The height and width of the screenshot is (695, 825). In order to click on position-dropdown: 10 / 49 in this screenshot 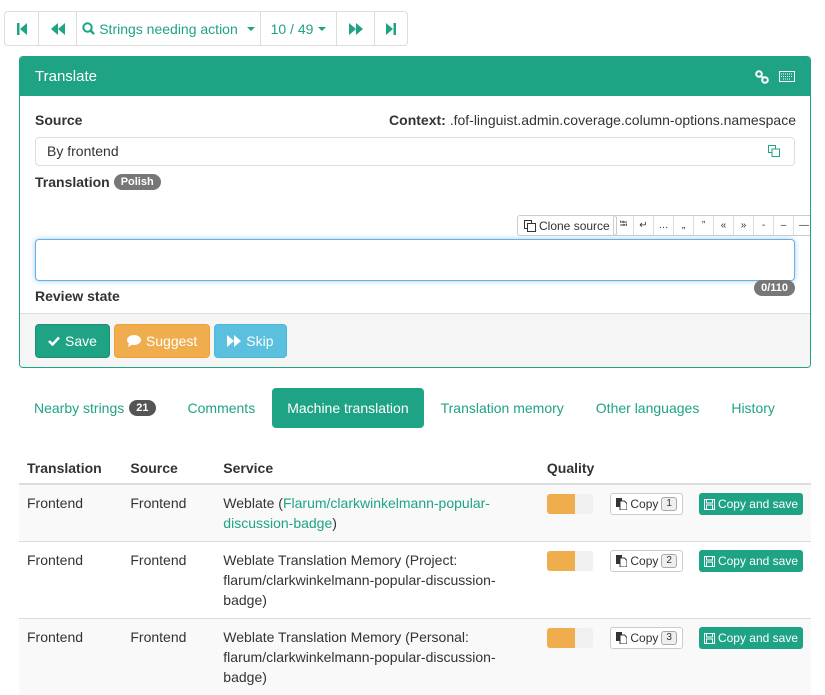, I will do `click(299, 28)`.